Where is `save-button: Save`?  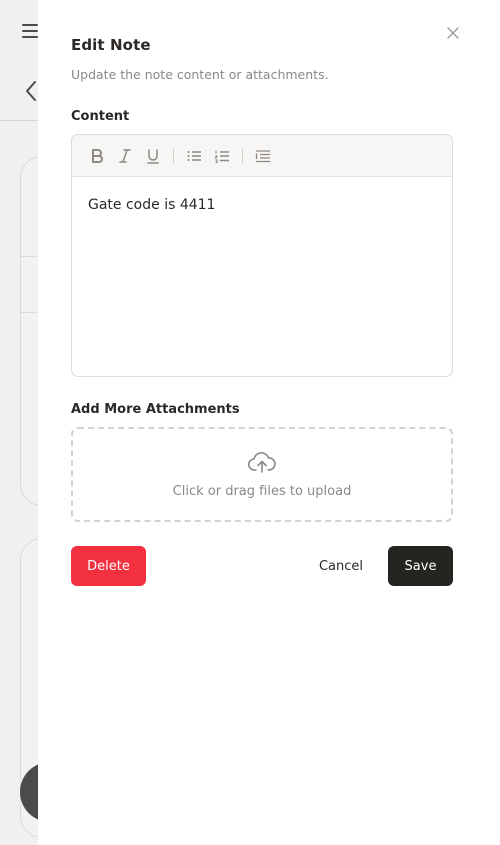
save-button: Save is located at coordinates (420, 566).